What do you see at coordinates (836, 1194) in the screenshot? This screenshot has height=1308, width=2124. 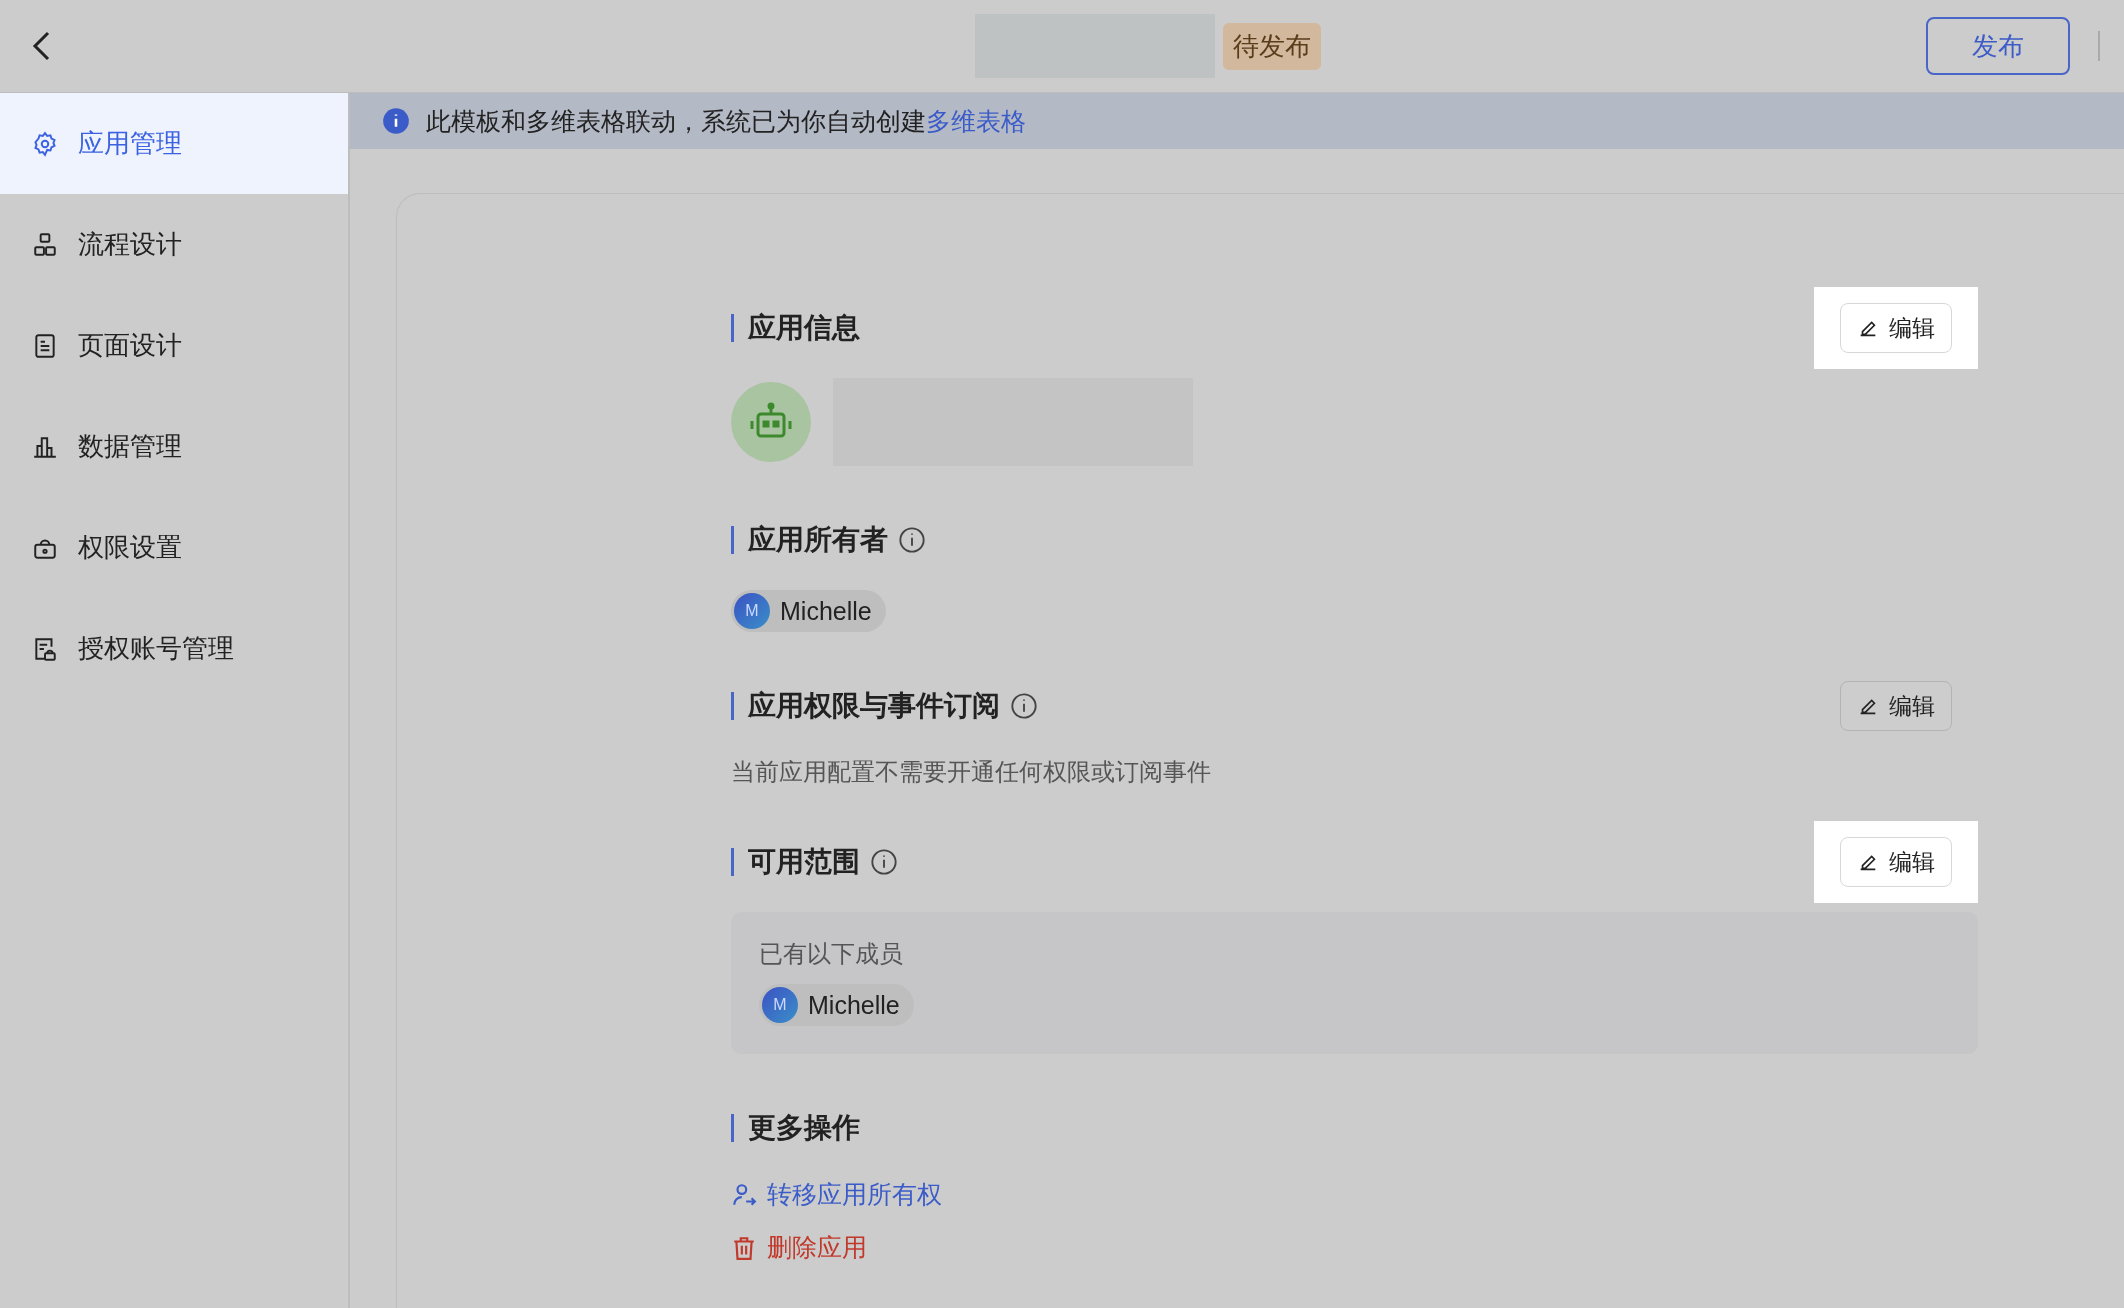 I see `transfer-link: 转移应用所有权` at bounding box center [836, 1194].